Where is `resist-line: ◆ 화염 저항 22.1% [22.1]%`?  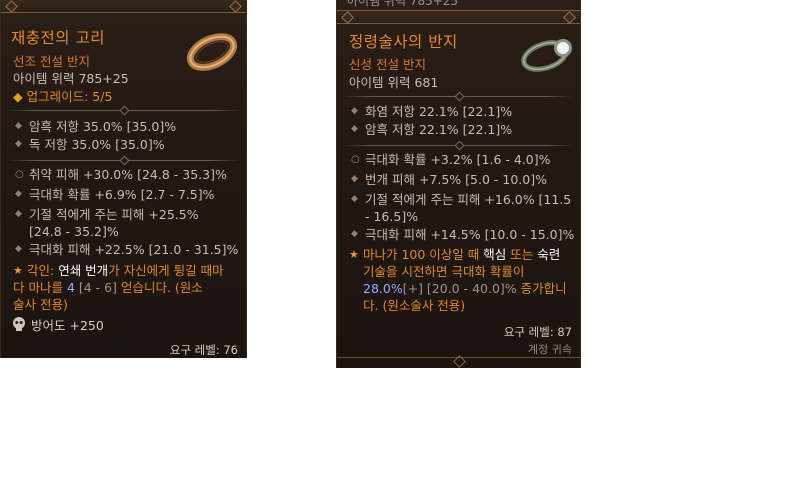
resist-line: ◆ 화염 저항 22.1% [22.1]% is located at coordinates (432, 111).